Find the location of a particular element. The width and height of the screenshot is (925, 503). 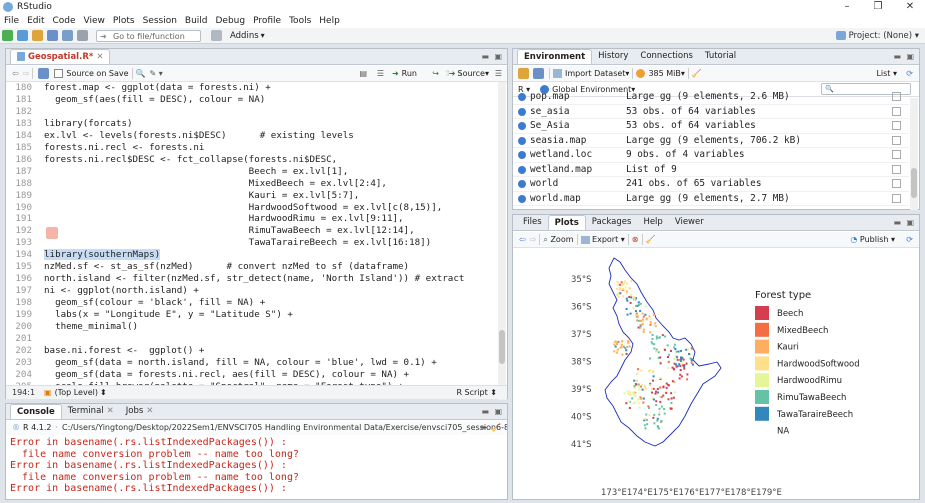

menu-help: Help is located at coordinates (329, 21).